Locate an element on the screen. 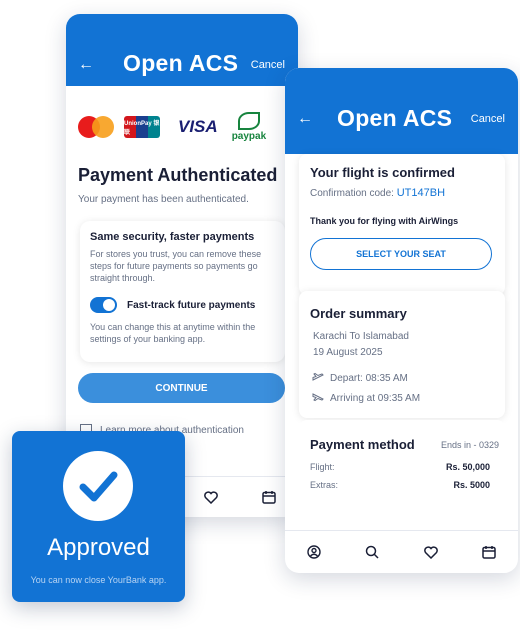 This screenshot has width=520, height=640. search-icon is located at coordinates (372, 552).